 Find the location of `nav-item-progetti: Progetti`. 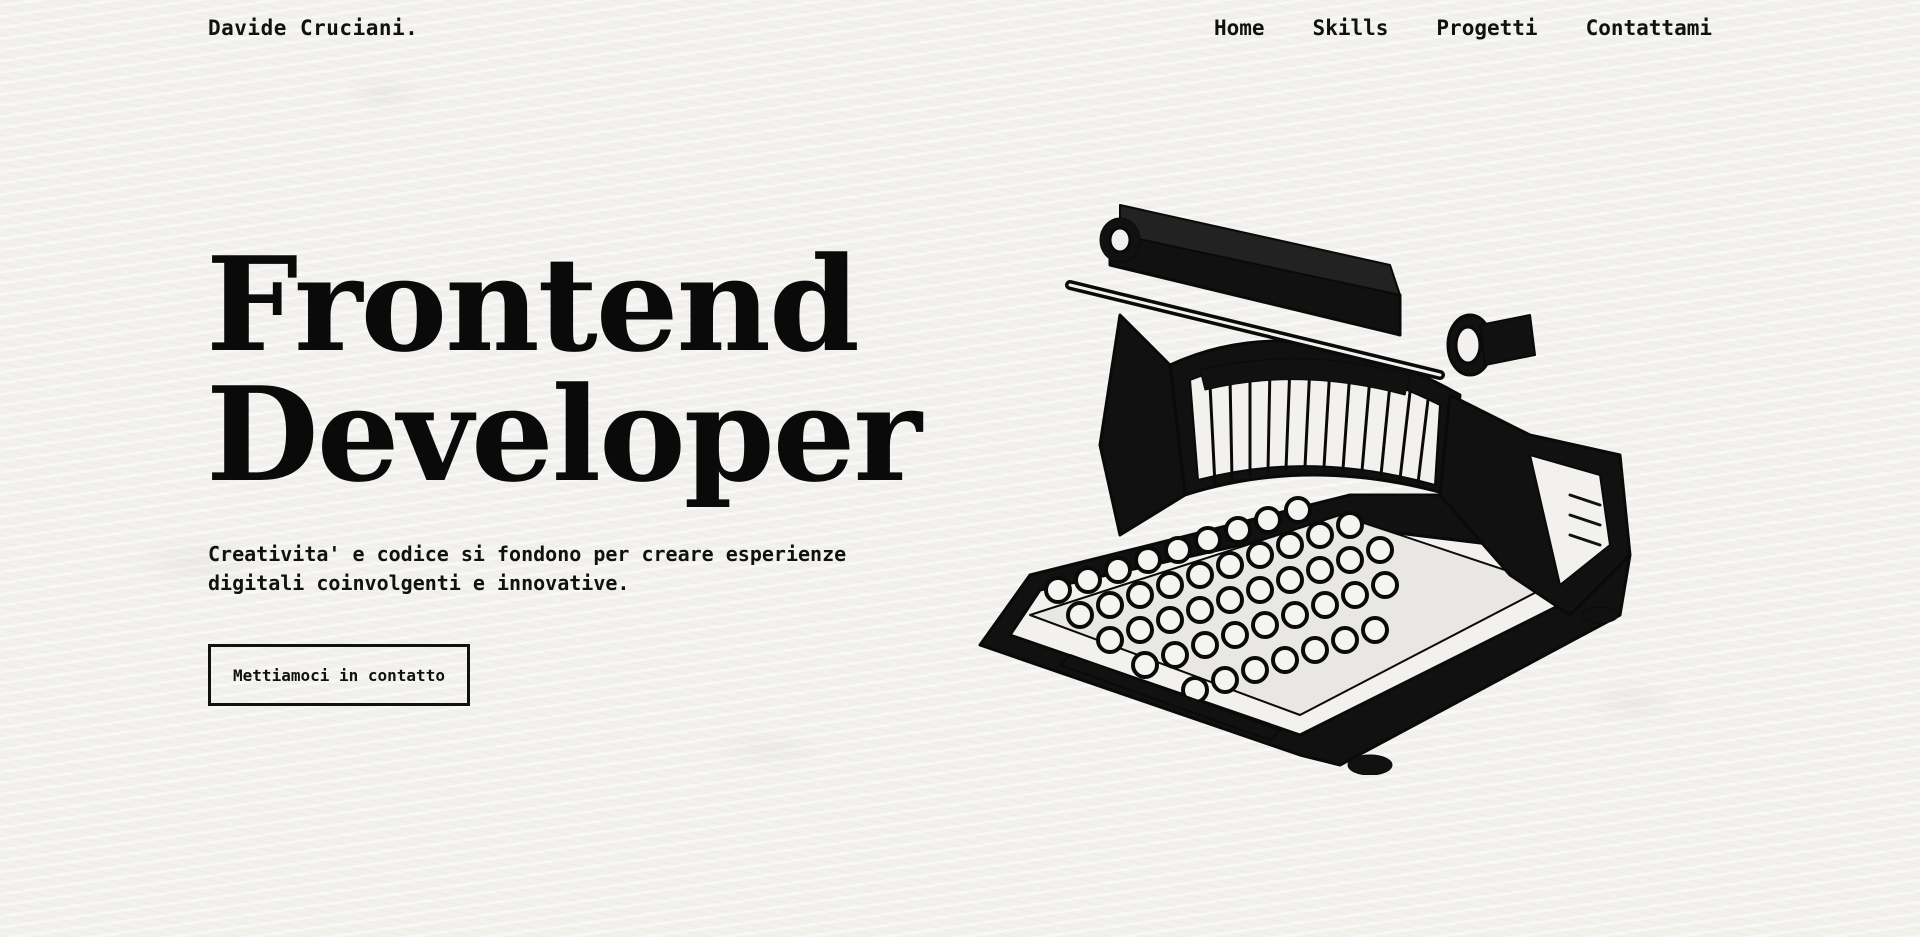

nav-item-progetti: Progetti is located at coordinates (1486, 28).